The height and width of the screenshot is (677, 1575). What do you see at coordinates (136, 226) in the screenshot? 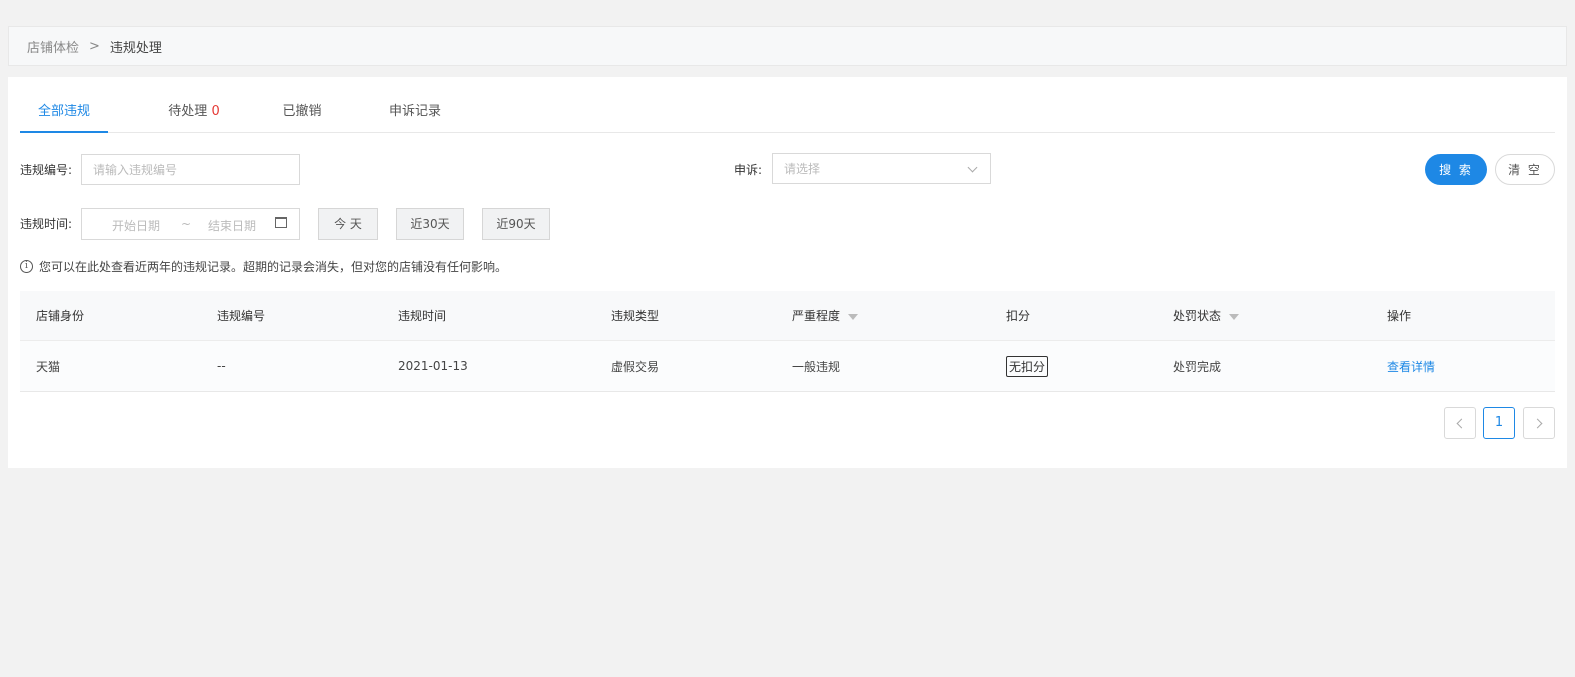
I see `start-date-placeholder: 开始日期` at bounding box center [136, 226].